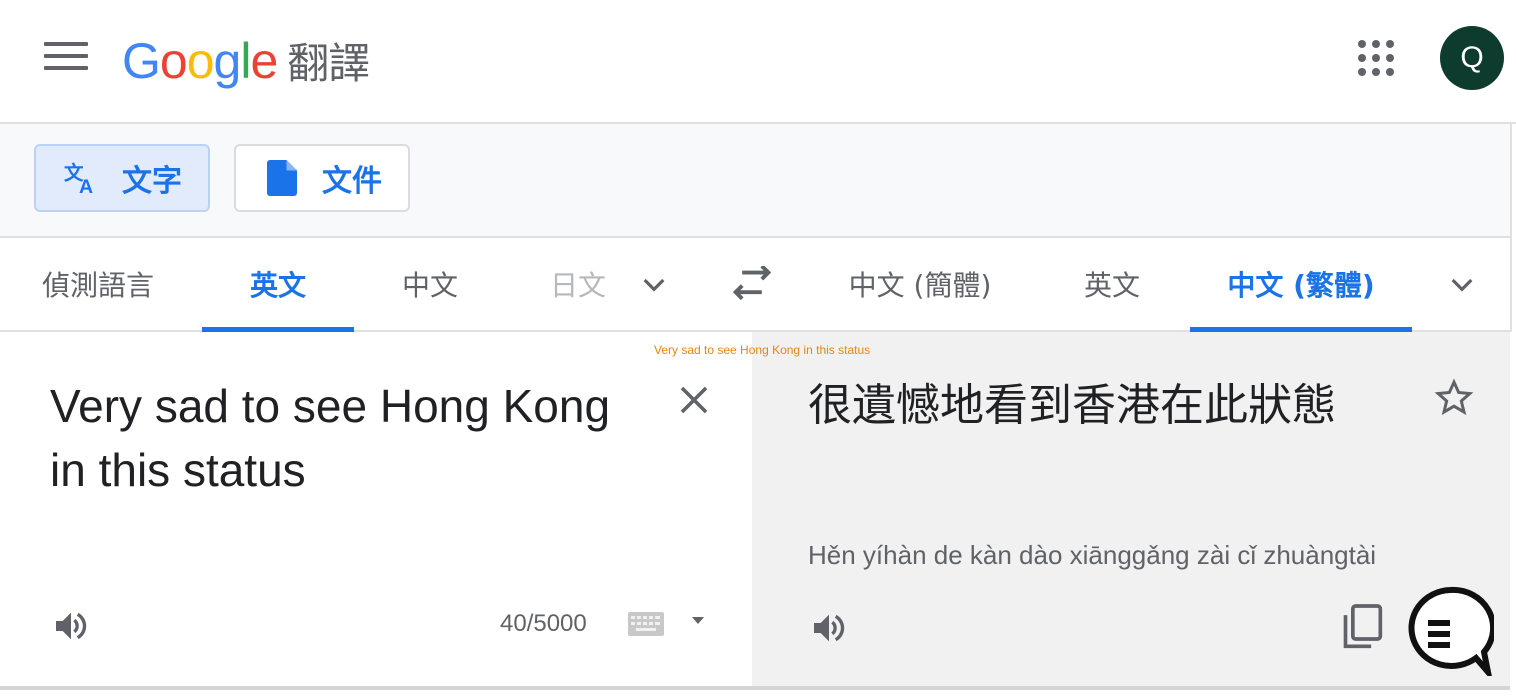 Image resolution: width=1516 pixels, height=700 pixels. Describe the element at coordinates (646, 624) in the screenshot. I see `keyboard-icon` at that location.